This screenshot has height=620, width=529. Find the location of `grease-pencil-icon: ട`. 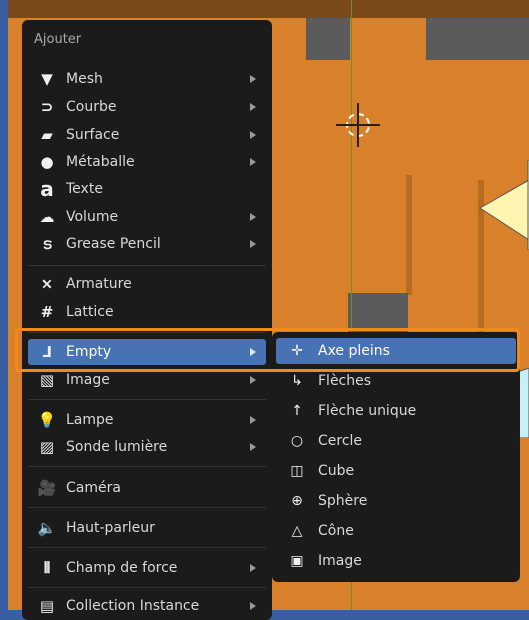

grease-pencil-icon: ട is located at coordinates (47, 244).